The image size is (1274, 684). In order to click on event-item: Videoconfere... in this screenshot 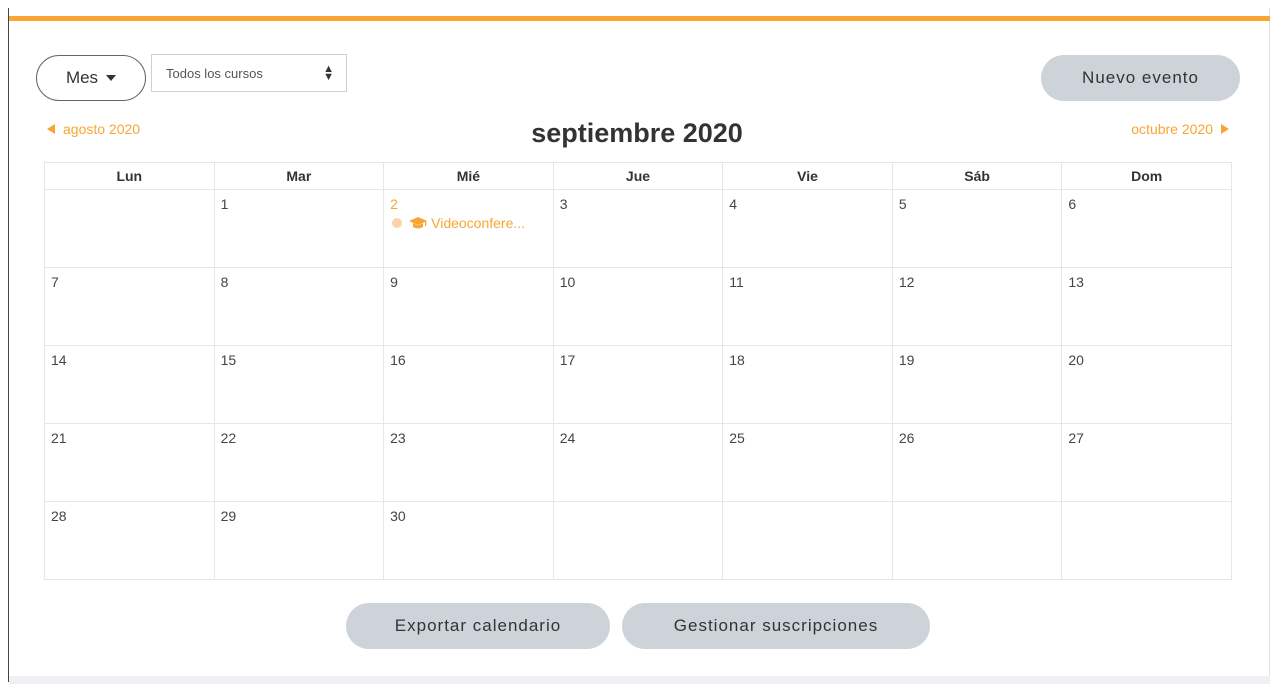, I will do `click(458, 223)`.